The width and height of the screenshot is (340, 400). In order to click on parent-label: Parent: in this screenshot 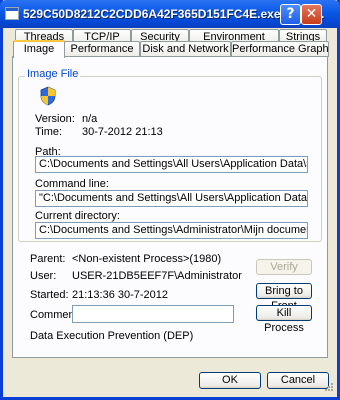, I will do `click(48, 259)`.